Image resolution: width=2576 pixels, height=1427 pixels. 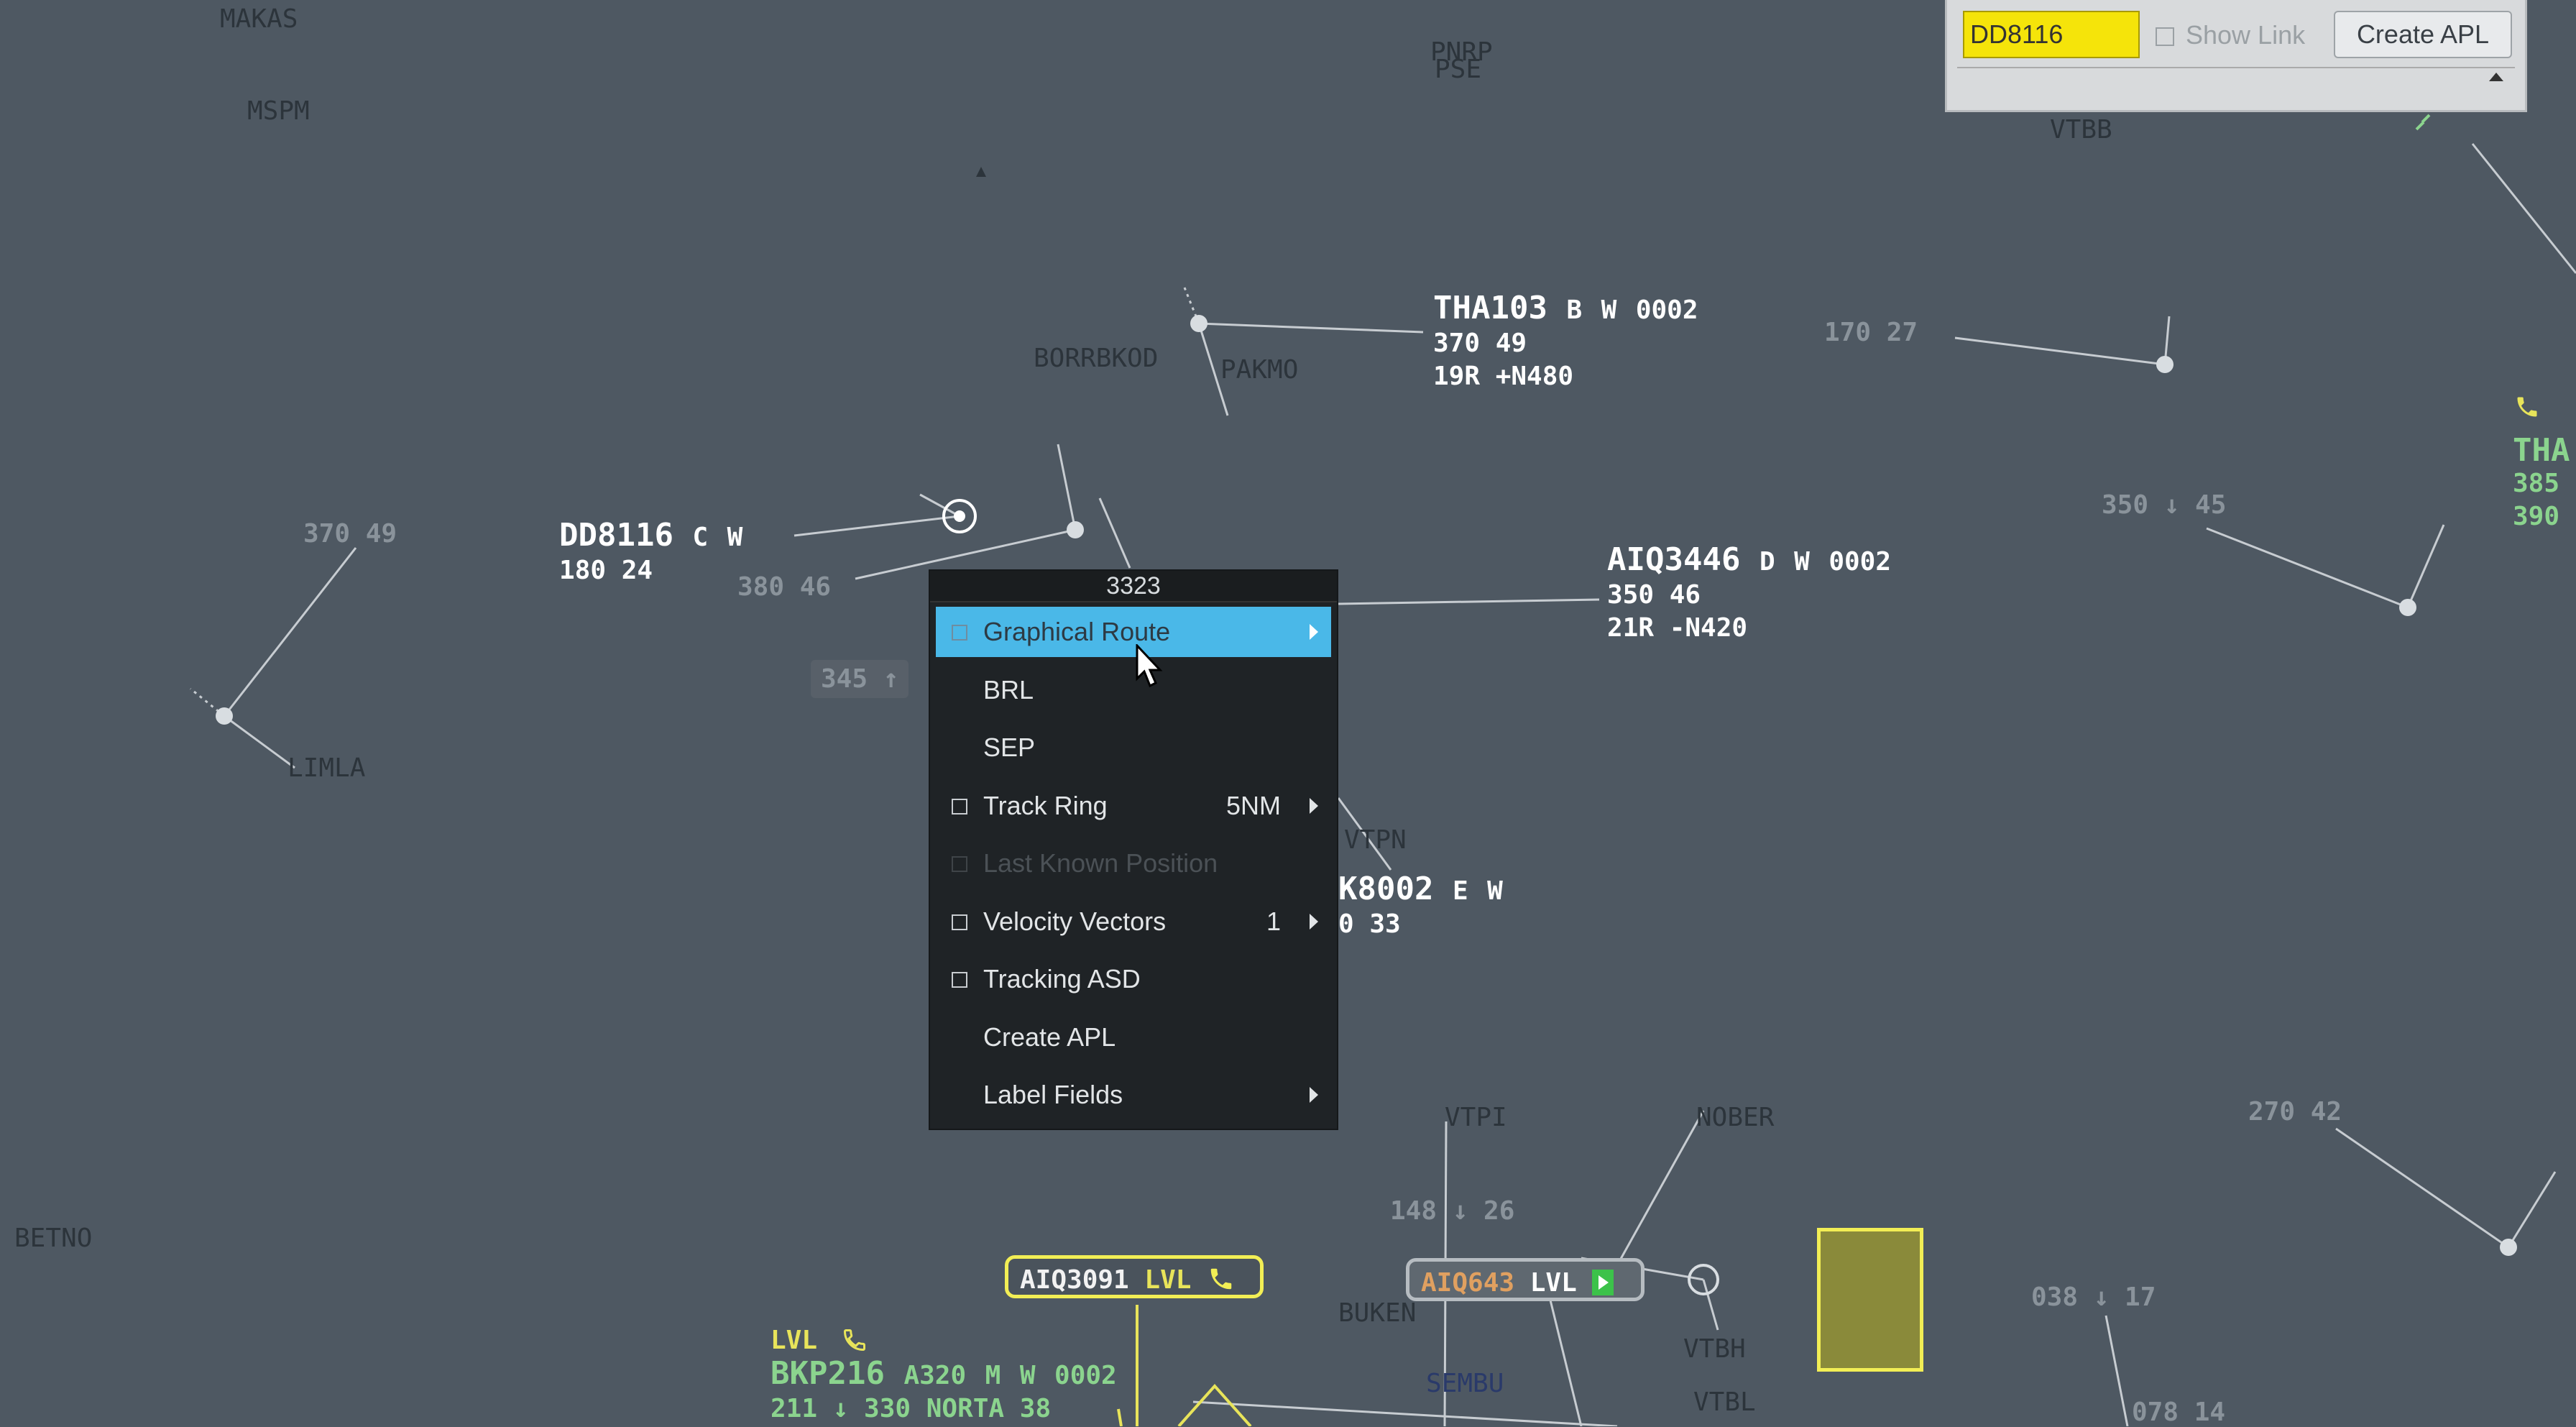 I want to click on menu-item-track-ring: Track Ring 5NM, so click(x=1133, y=806).